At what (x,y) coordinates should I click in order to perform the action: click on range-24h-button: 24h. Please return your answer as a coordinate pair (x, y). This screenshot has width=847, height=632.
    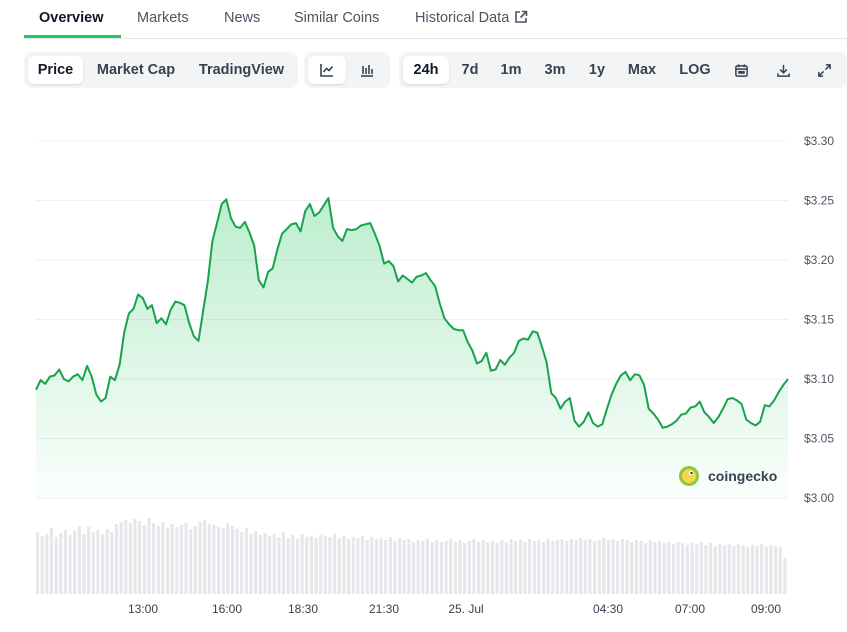
    Looking at the image, I should click on (426, 70).